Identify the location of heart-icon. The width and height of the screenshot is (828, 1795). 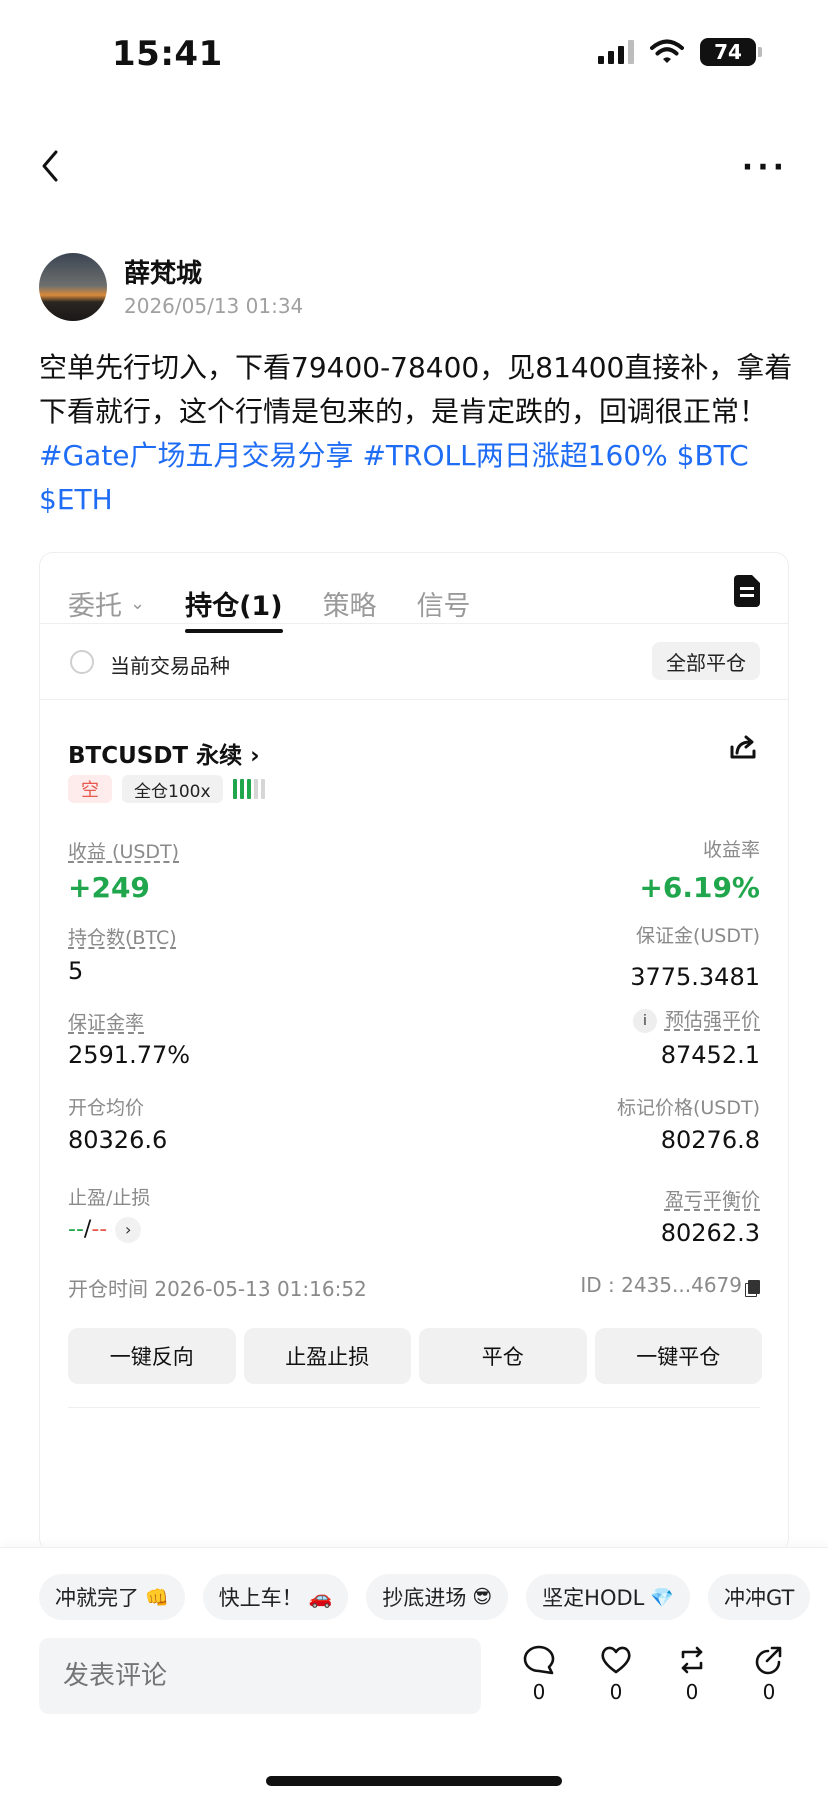
(616, 1660).